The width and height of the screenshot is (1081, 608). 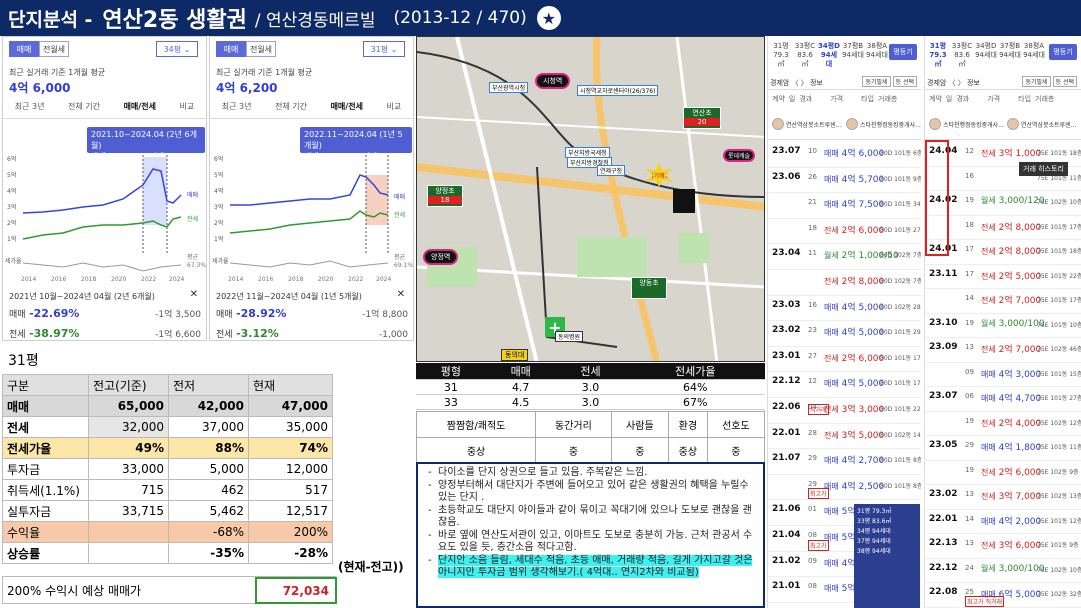 What do you see at coordinates (702, 118) in the screenshot?
I see `map-label-yeonsan-elementary: 연산초 20` at bounding box center [702, 118].